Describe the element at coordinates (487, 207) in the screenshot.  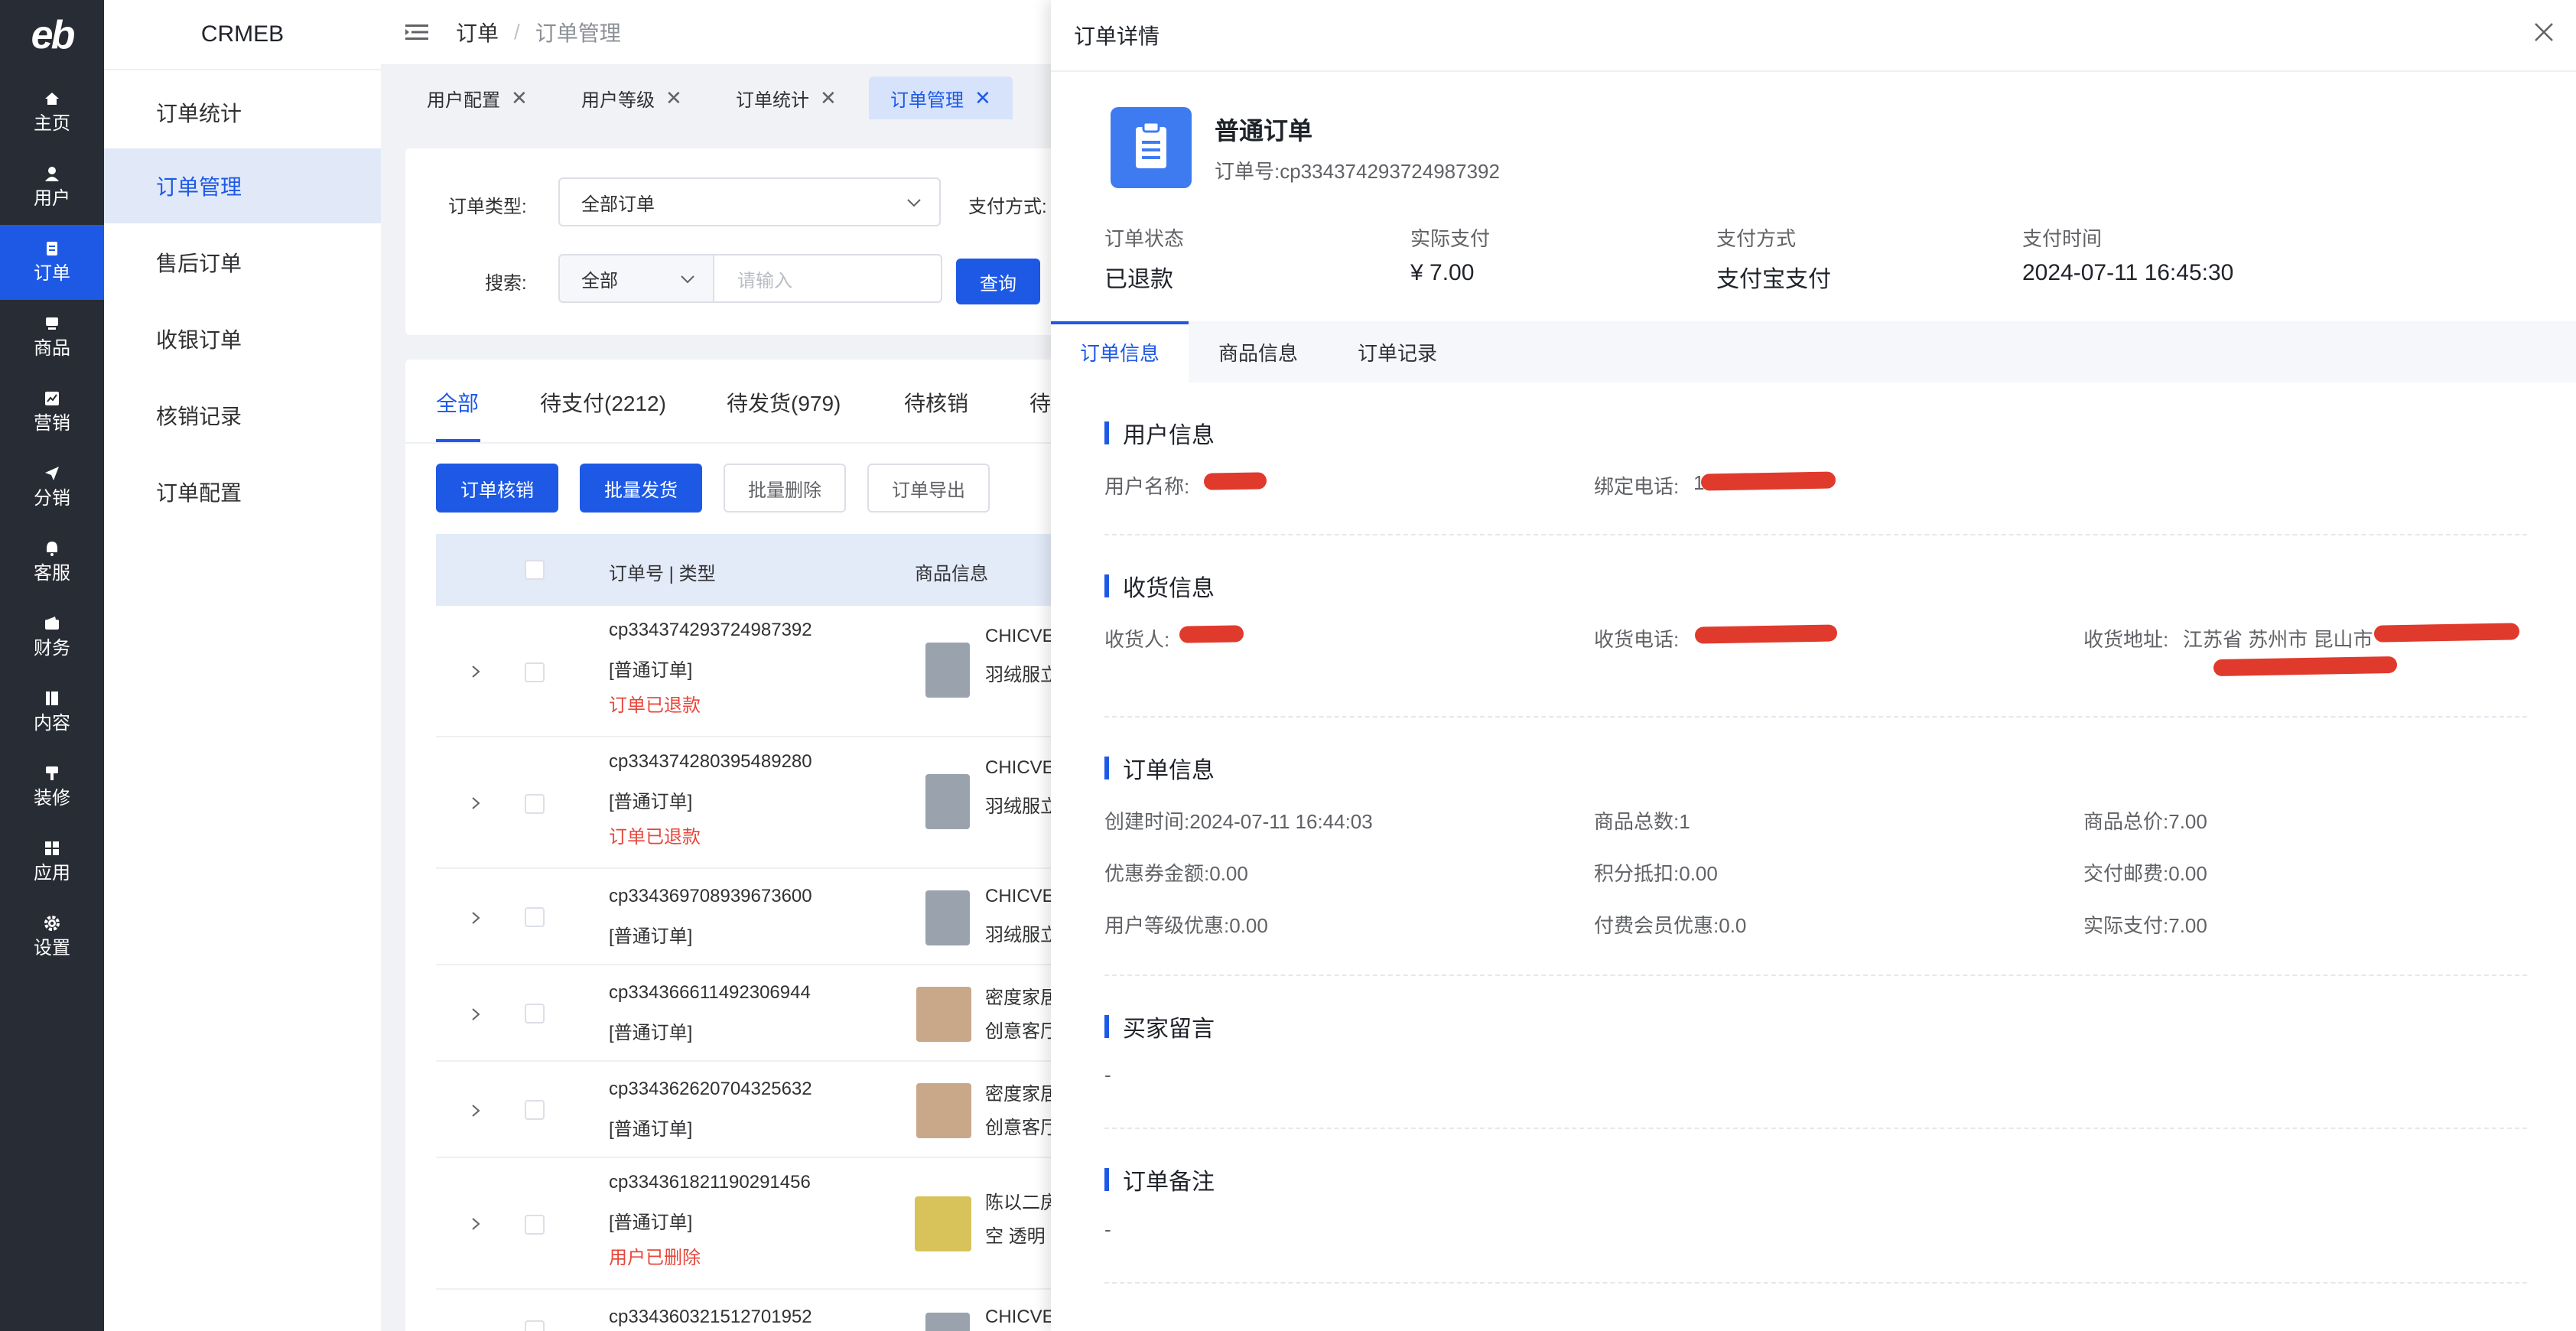
I see `order-type-label: 订单类型:` at that location.